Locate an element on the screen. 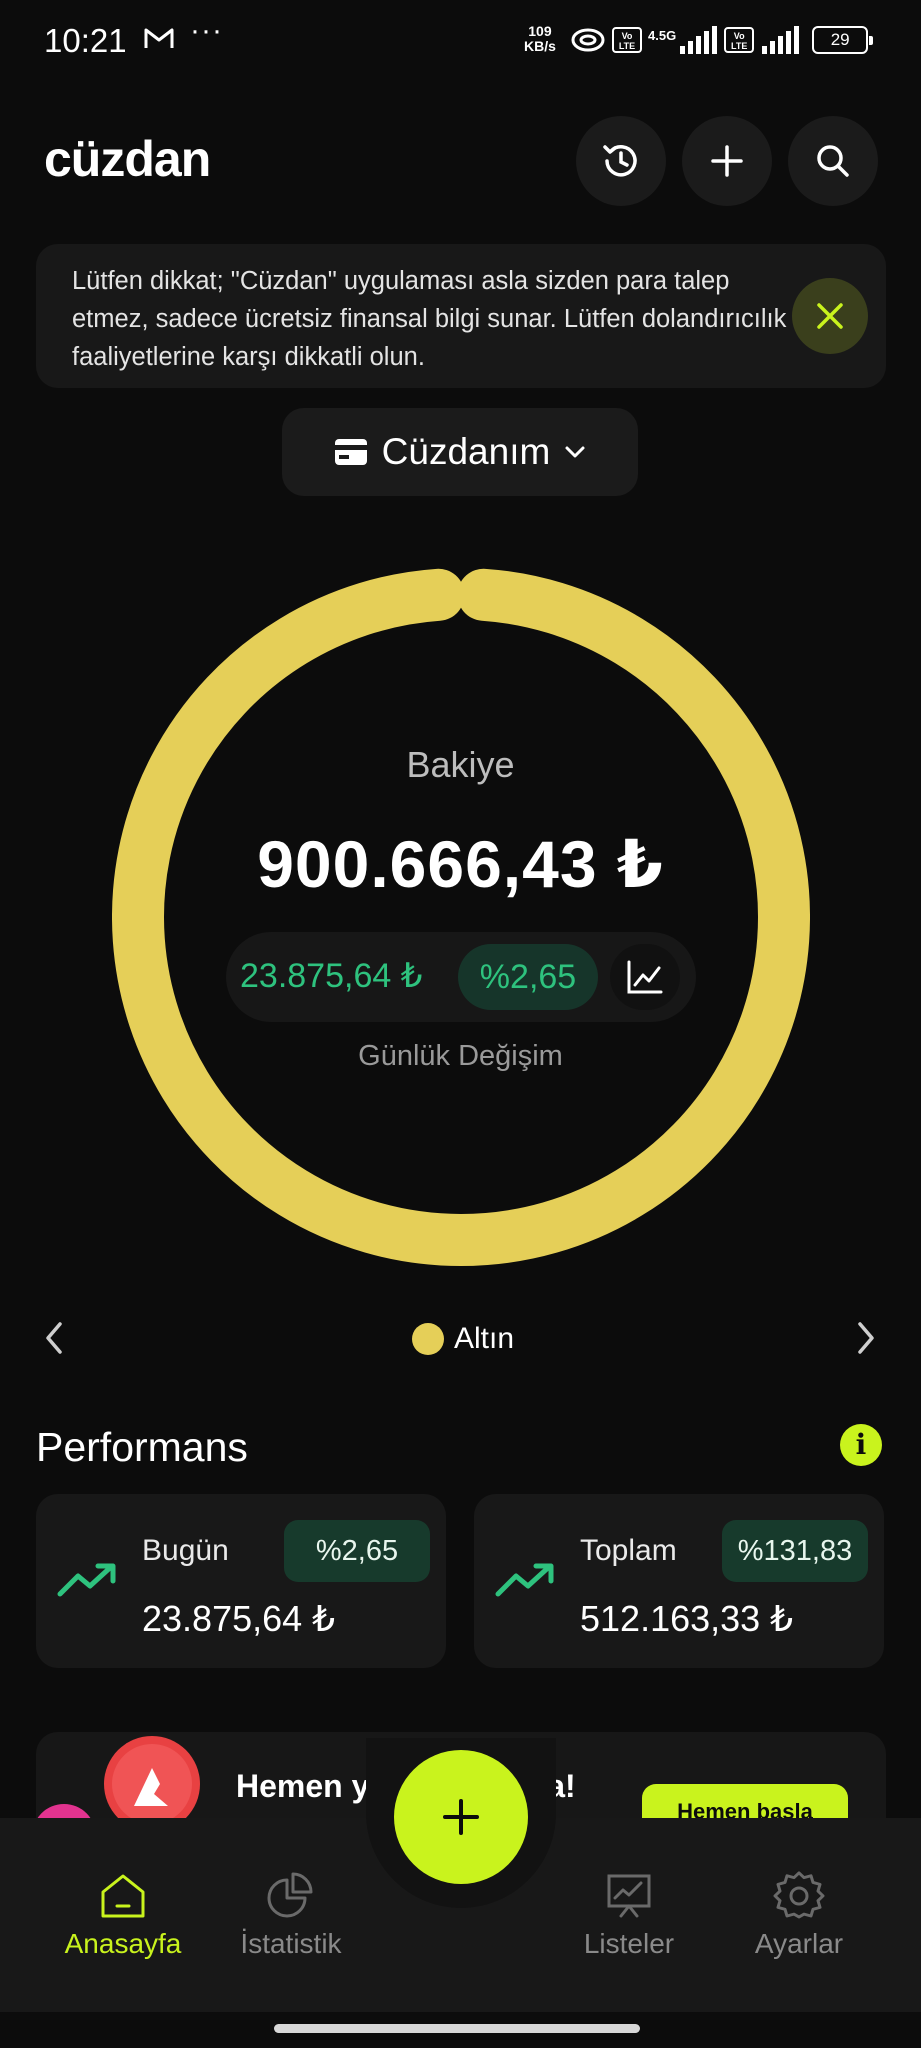 The width and height of the screenshot is (921, 2048). add-transaction-fab is located at coordinates (461, 1817).